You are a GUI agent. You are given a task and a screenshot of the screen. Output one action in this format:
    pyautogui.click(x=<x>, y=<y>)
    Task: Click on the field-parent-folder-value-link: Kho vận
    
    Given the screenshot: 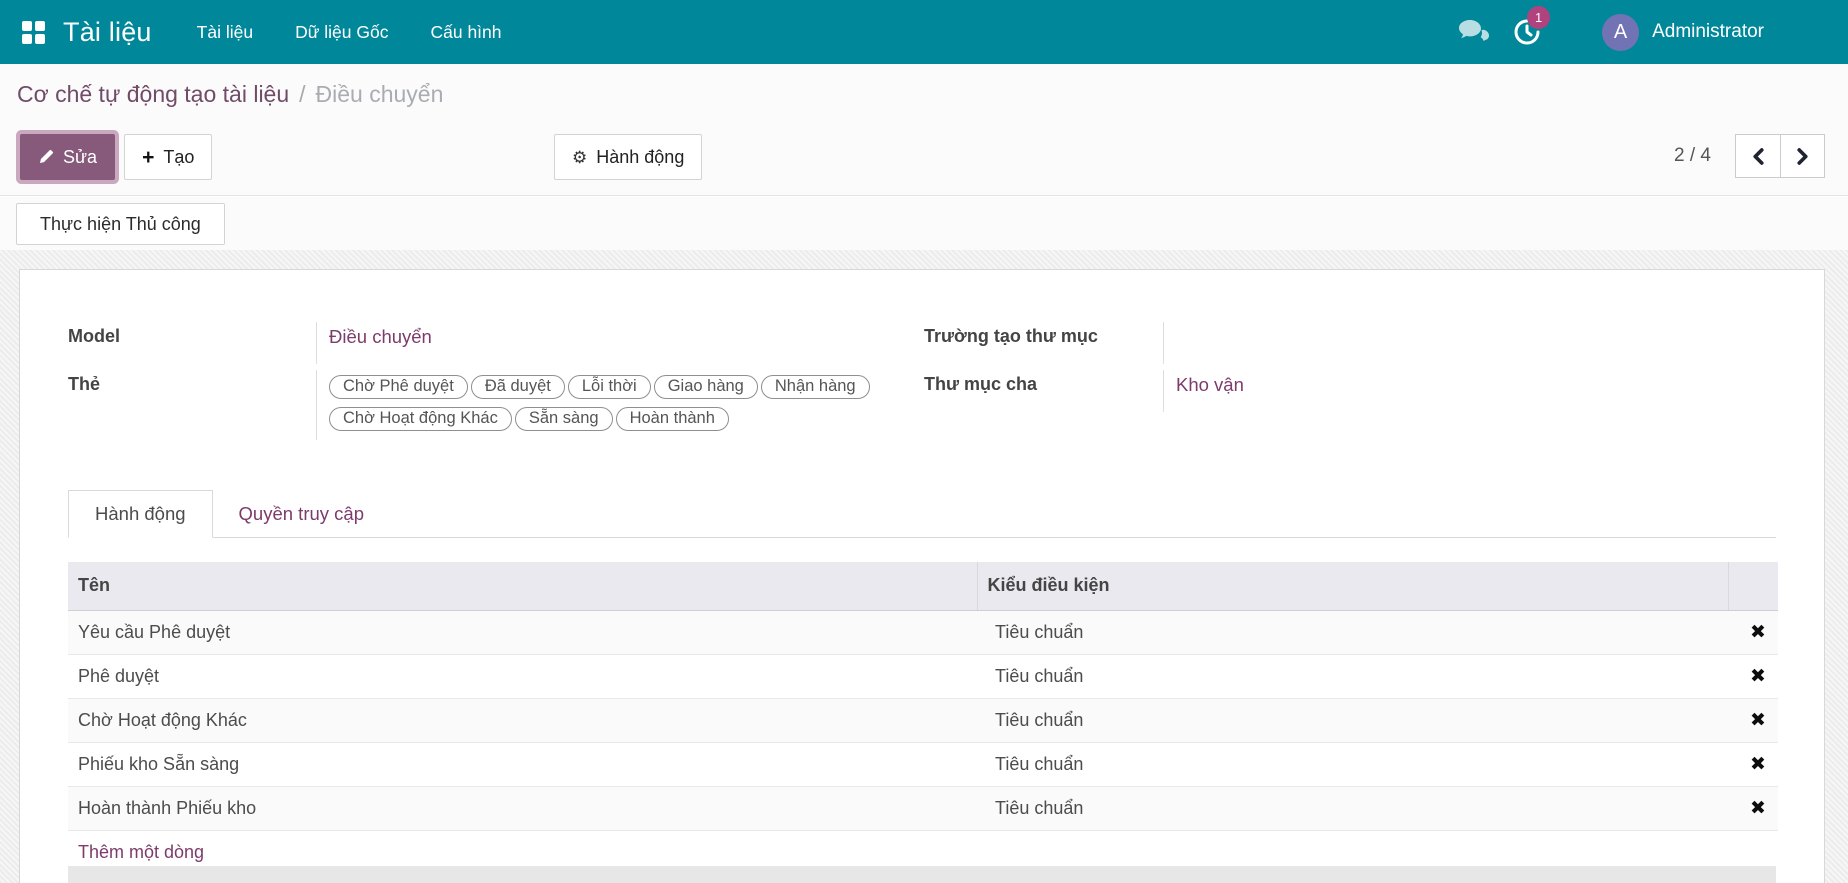 What is the action you would take?
    pyautogui.click(x=1210, y=384)
    